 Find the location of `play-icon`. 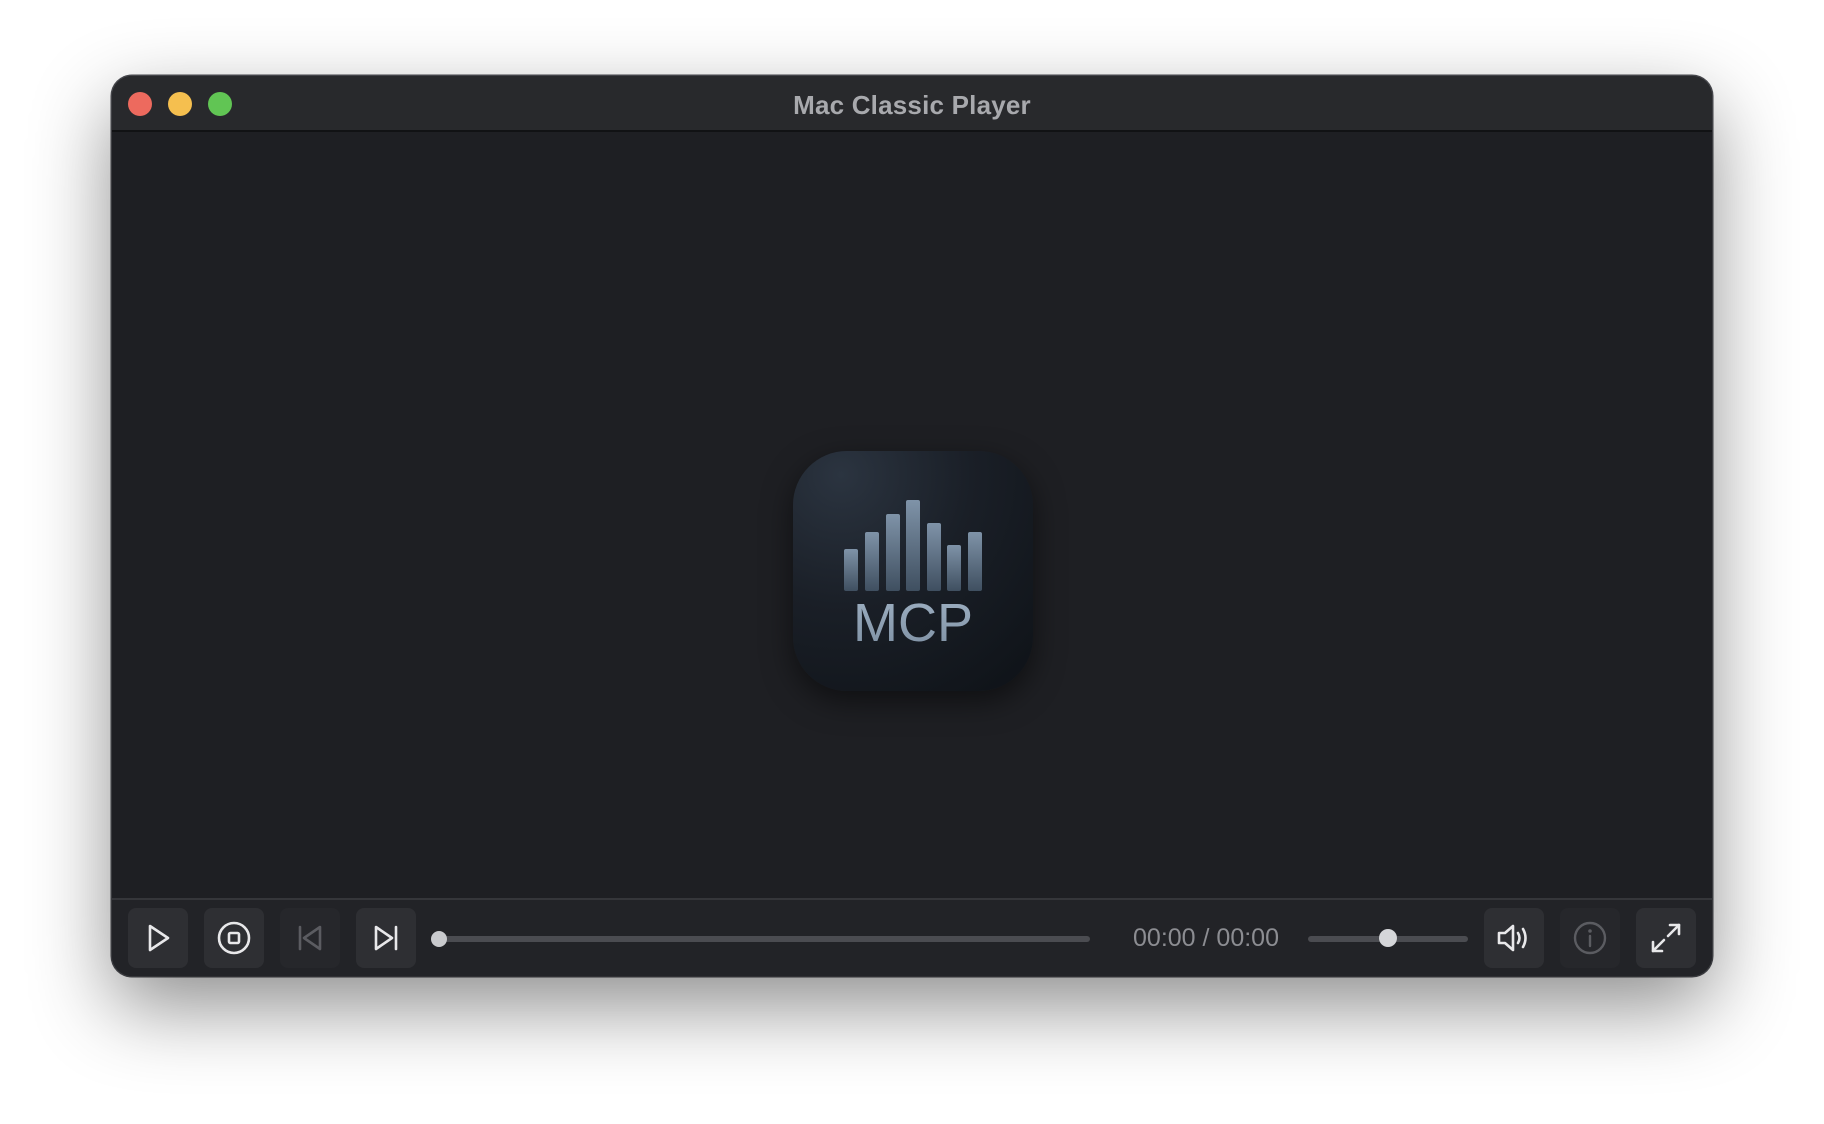

play-icon is located at coordinates (159, 938).